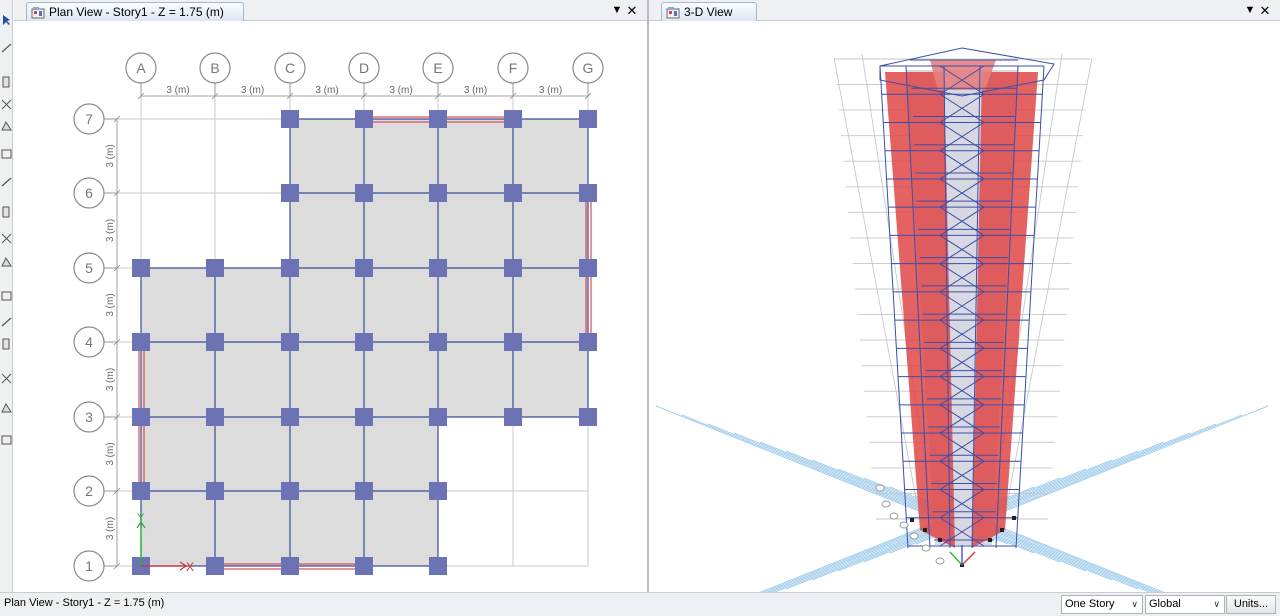 This screenshot has height=616, width=1280. Describe the element at coordinates (95, 342) in the screenshot. I see `grid-bubble-4: 4` at that location.